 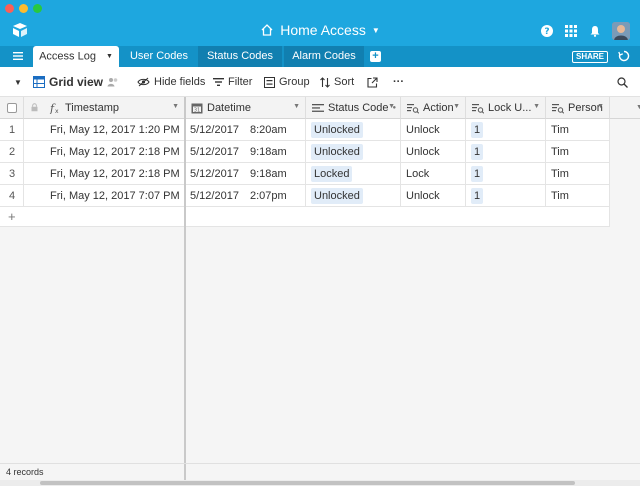 I want to click on tab-label: Alarm Codes, so click(x=324, y=56).